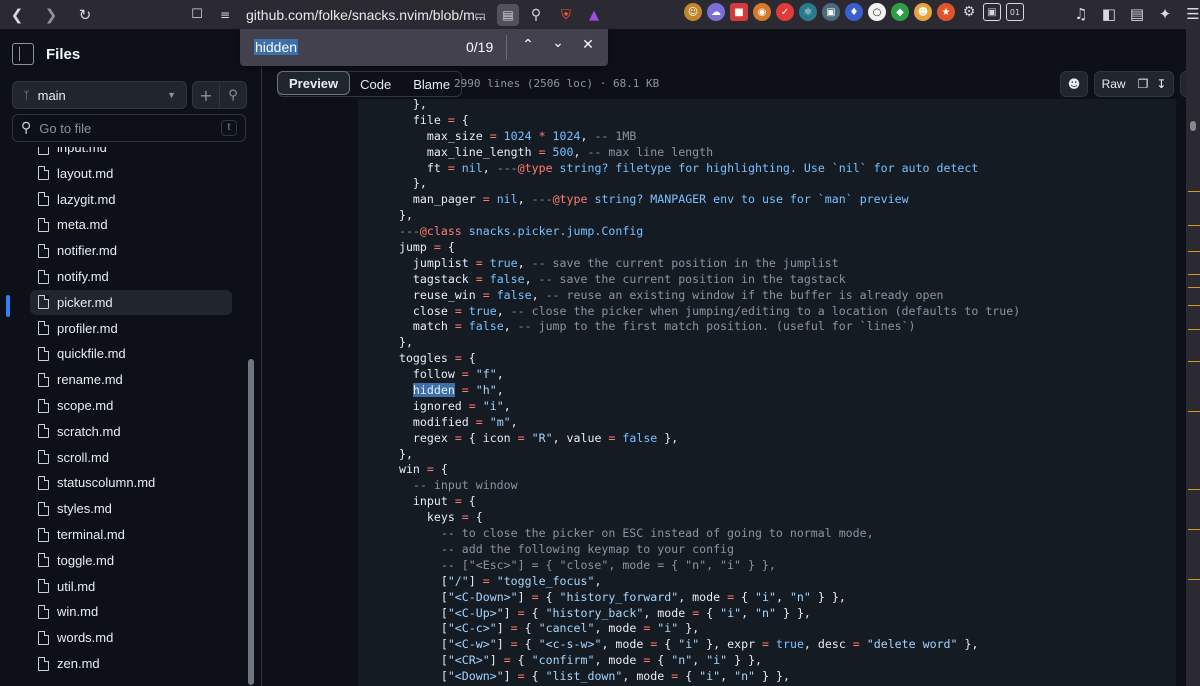 Image resolution: width=1200 pixels, height=686 pixels. What do you see at coordinates (507, 660) in the screenshot?
I see `code-token: =` at bounding box center [507, 660].